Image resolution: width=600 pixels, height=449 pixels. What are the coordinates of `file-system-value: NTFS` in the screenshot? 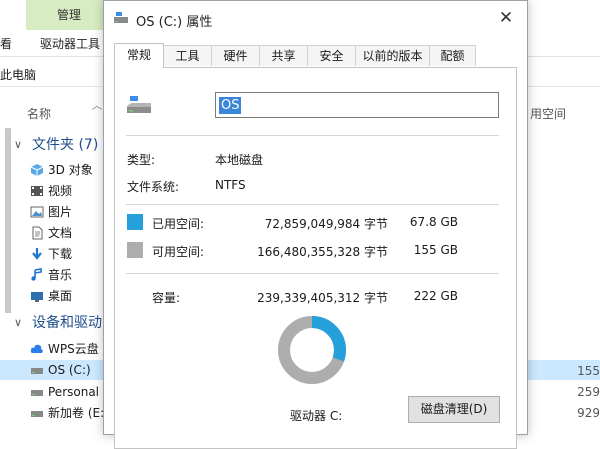 It's located at (230, 185).